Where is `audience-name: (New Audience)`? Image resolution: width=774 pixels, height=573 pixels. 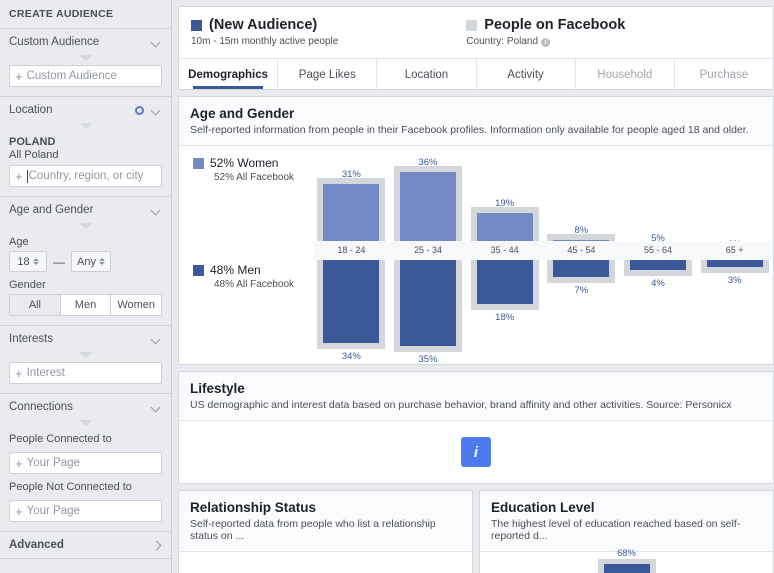
audience-name: (New Audience) is located at coordinates (263, 25).